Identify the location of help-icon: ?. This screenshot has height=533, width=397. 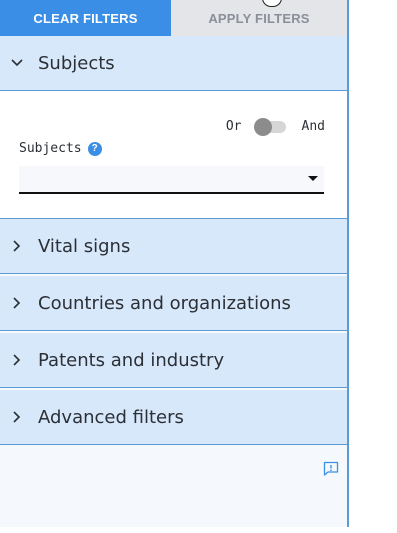
(94, 148).